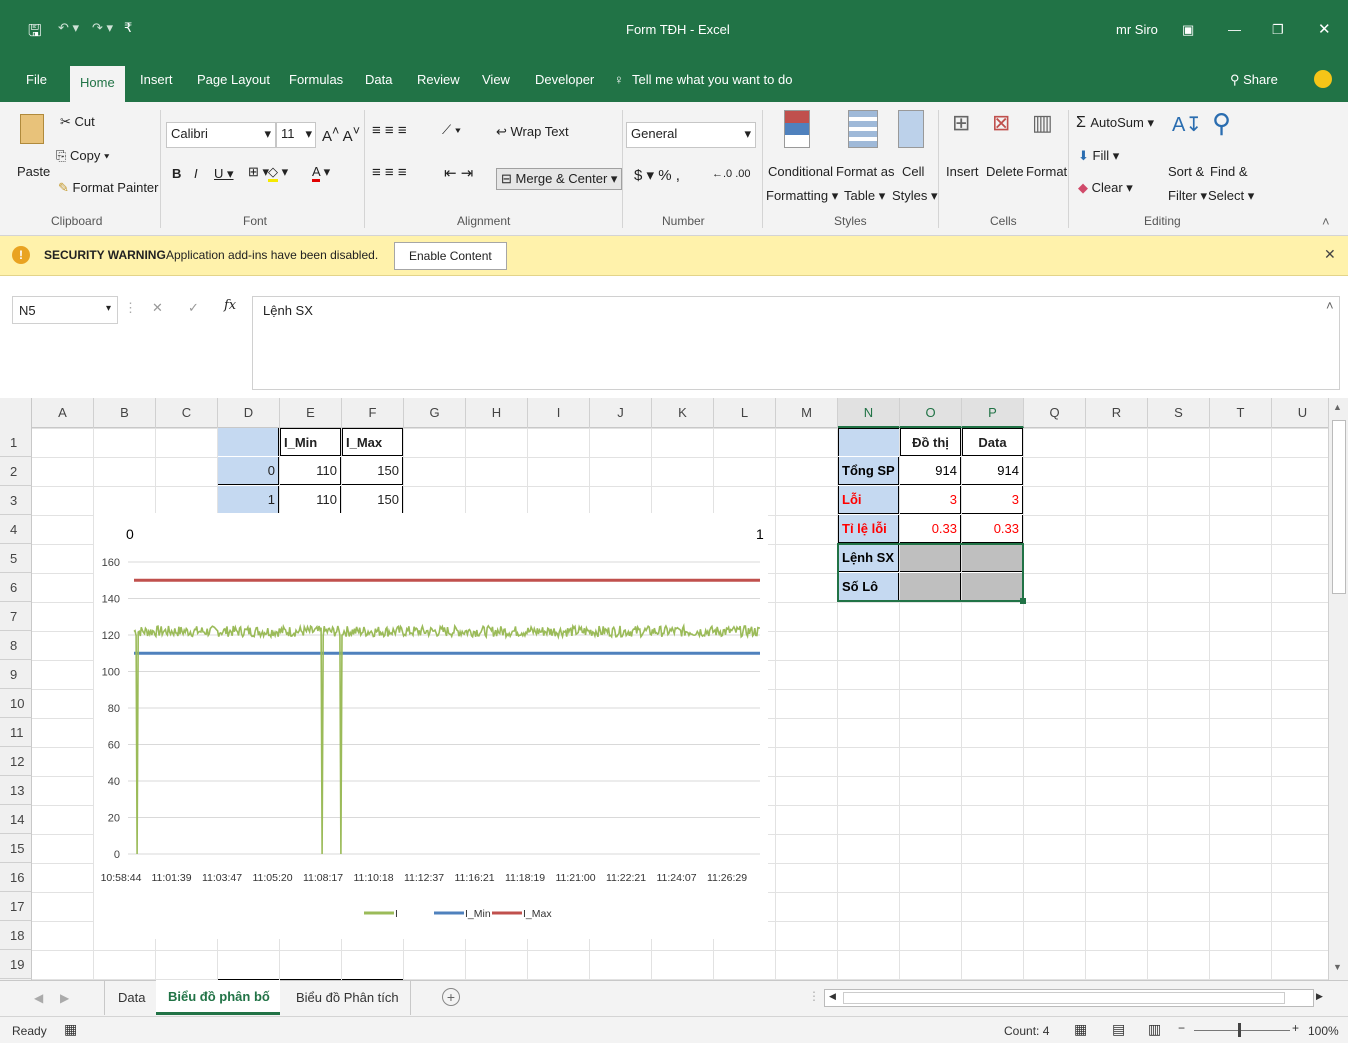 The image size is (1348, 1043). Describe the element at coordinates (802, 196) in the screenshot. I see `formatting-label: Formatting ▾` at that location.